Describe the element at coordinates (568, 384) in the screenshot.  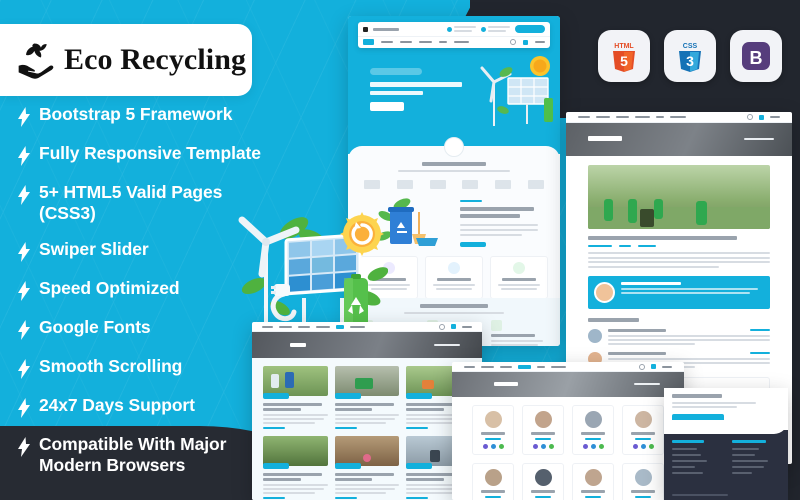
I see `team-page-banner` at that location.